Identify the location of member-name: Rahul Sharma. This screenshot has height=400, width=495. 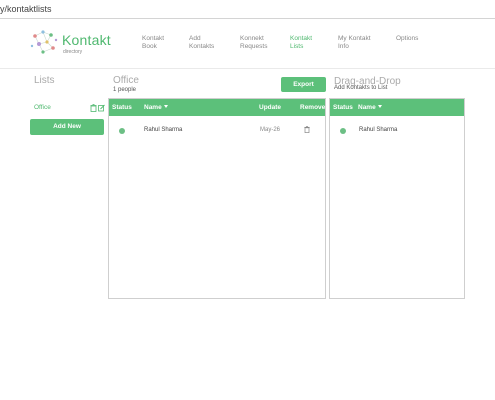
(163, 130).